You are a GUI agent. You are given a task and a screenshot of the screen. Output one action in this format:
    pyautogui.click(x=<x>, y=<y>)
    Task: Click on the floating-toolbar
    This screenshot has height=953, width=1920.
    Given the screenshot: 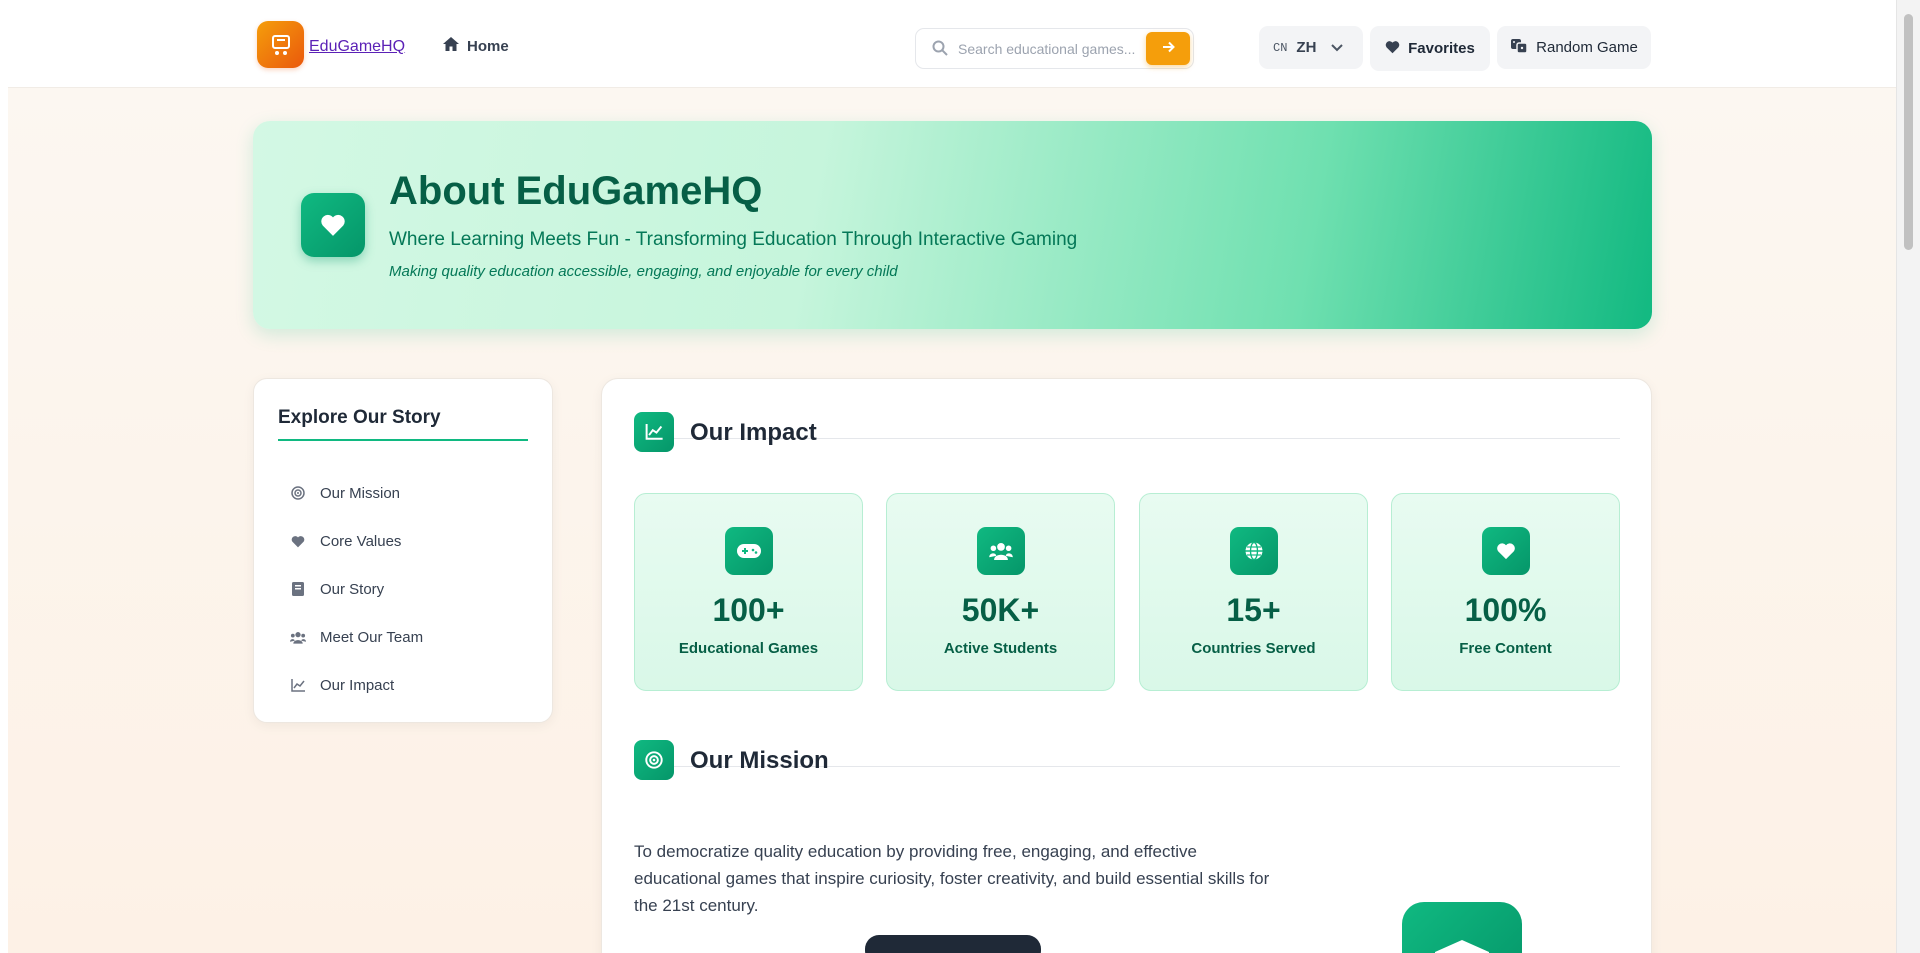 What is the action you would take?
    pyautogui.click(x=953, y=944)
    